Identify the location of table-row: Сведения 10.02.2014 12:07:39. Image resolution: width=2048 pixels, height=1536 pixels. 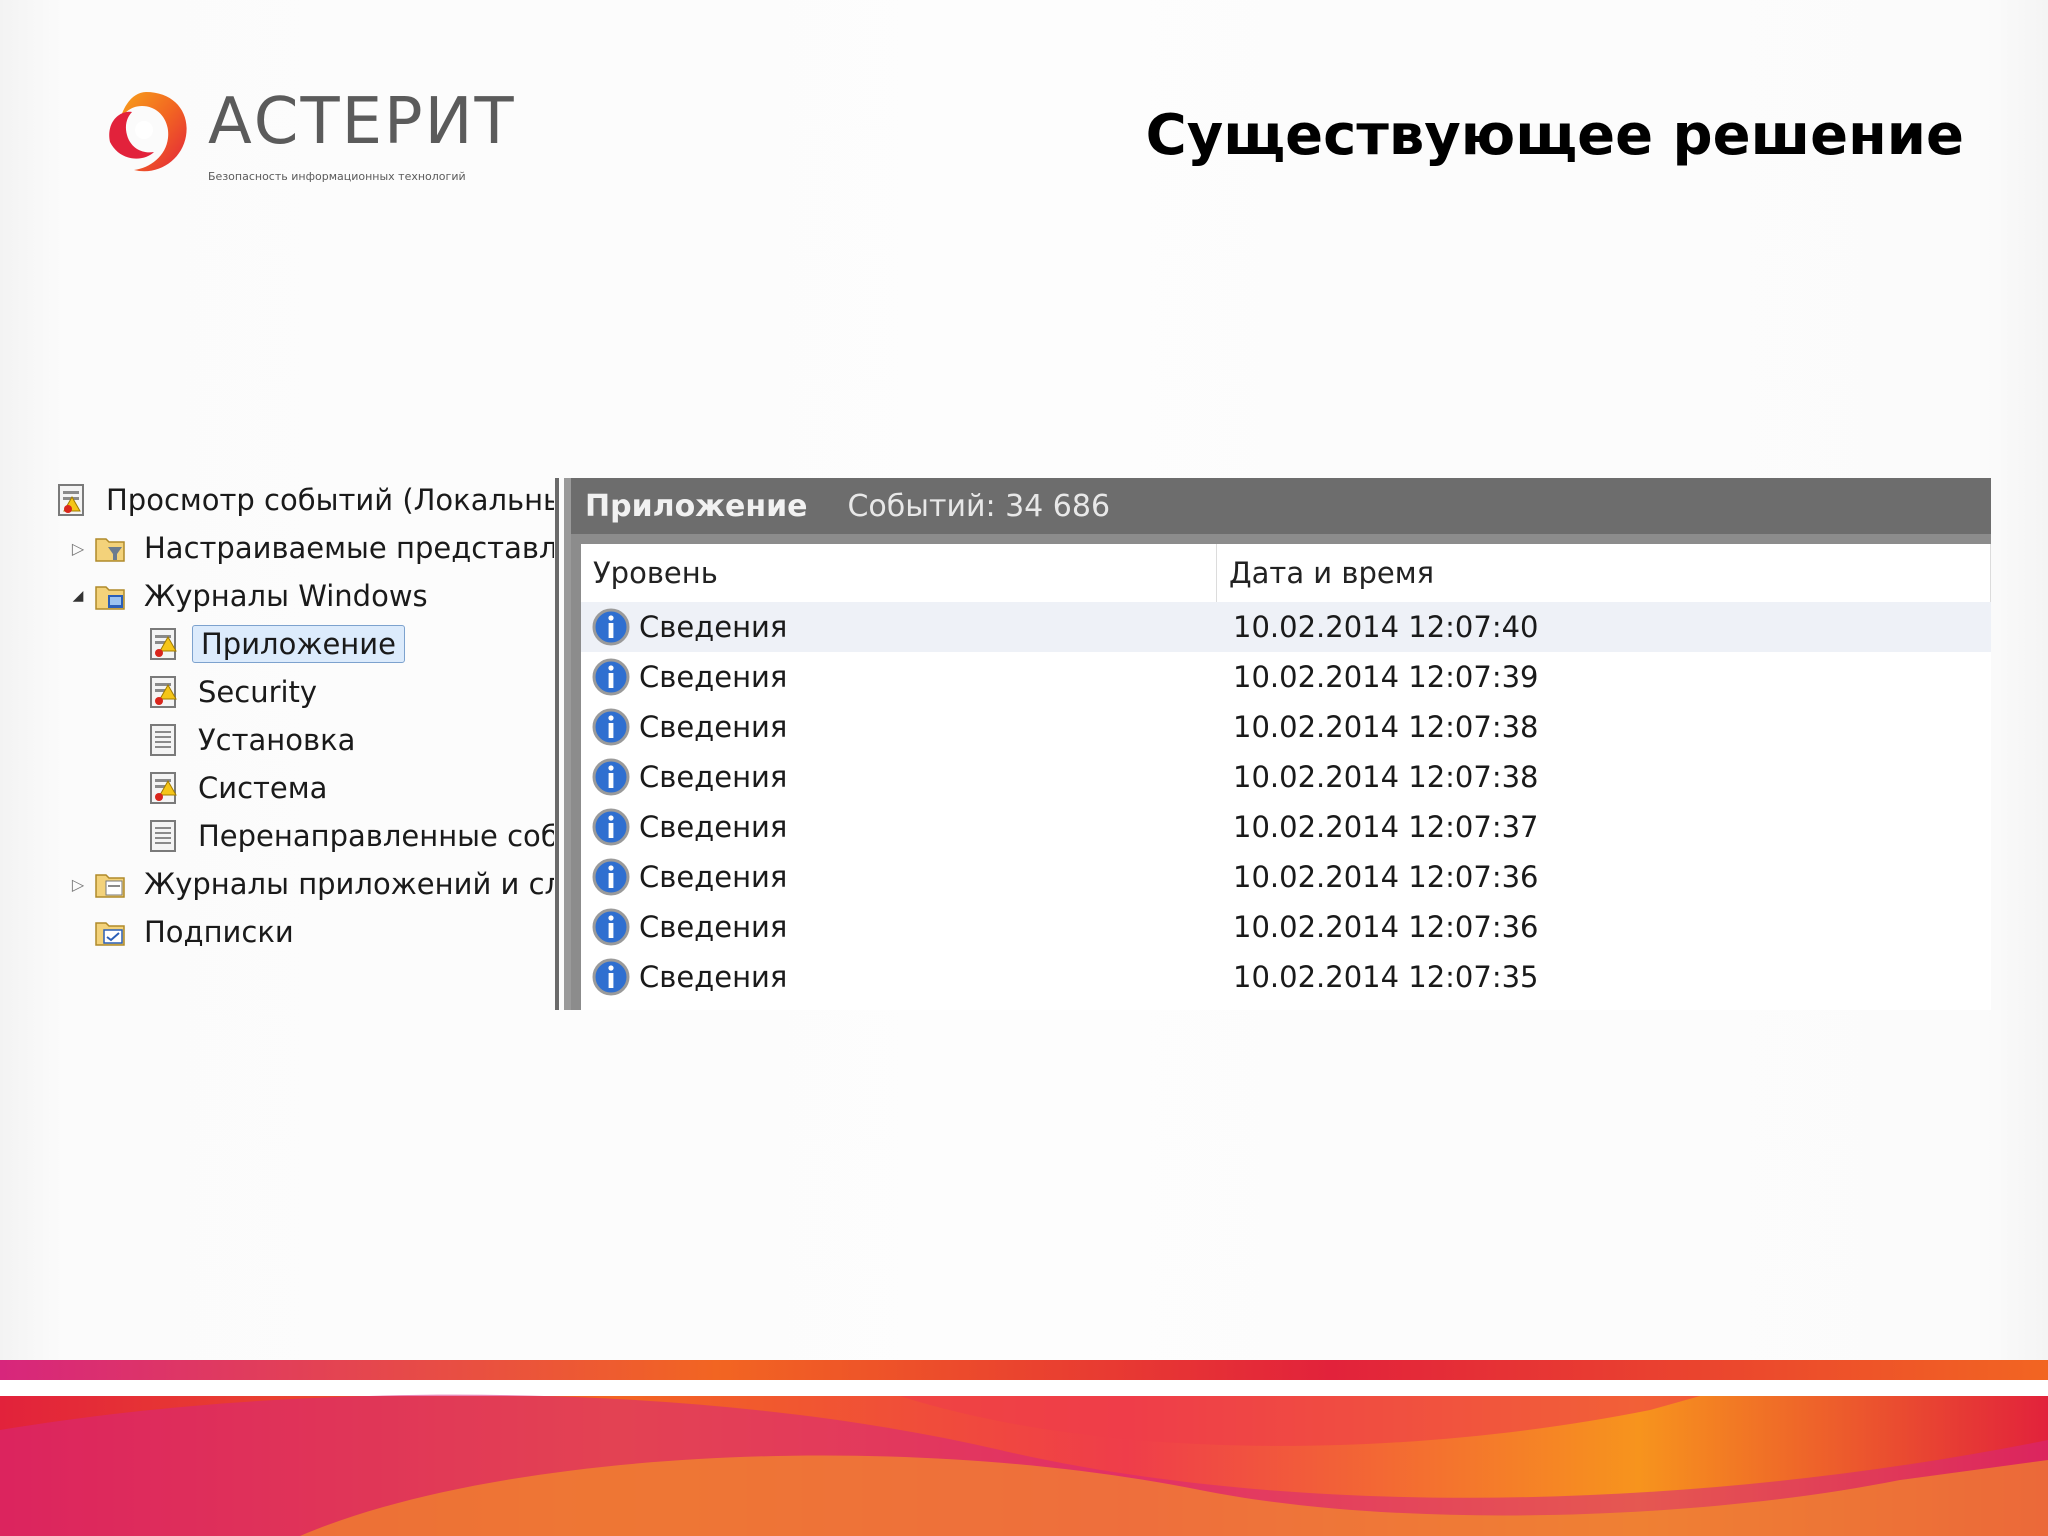
(1286, 677).